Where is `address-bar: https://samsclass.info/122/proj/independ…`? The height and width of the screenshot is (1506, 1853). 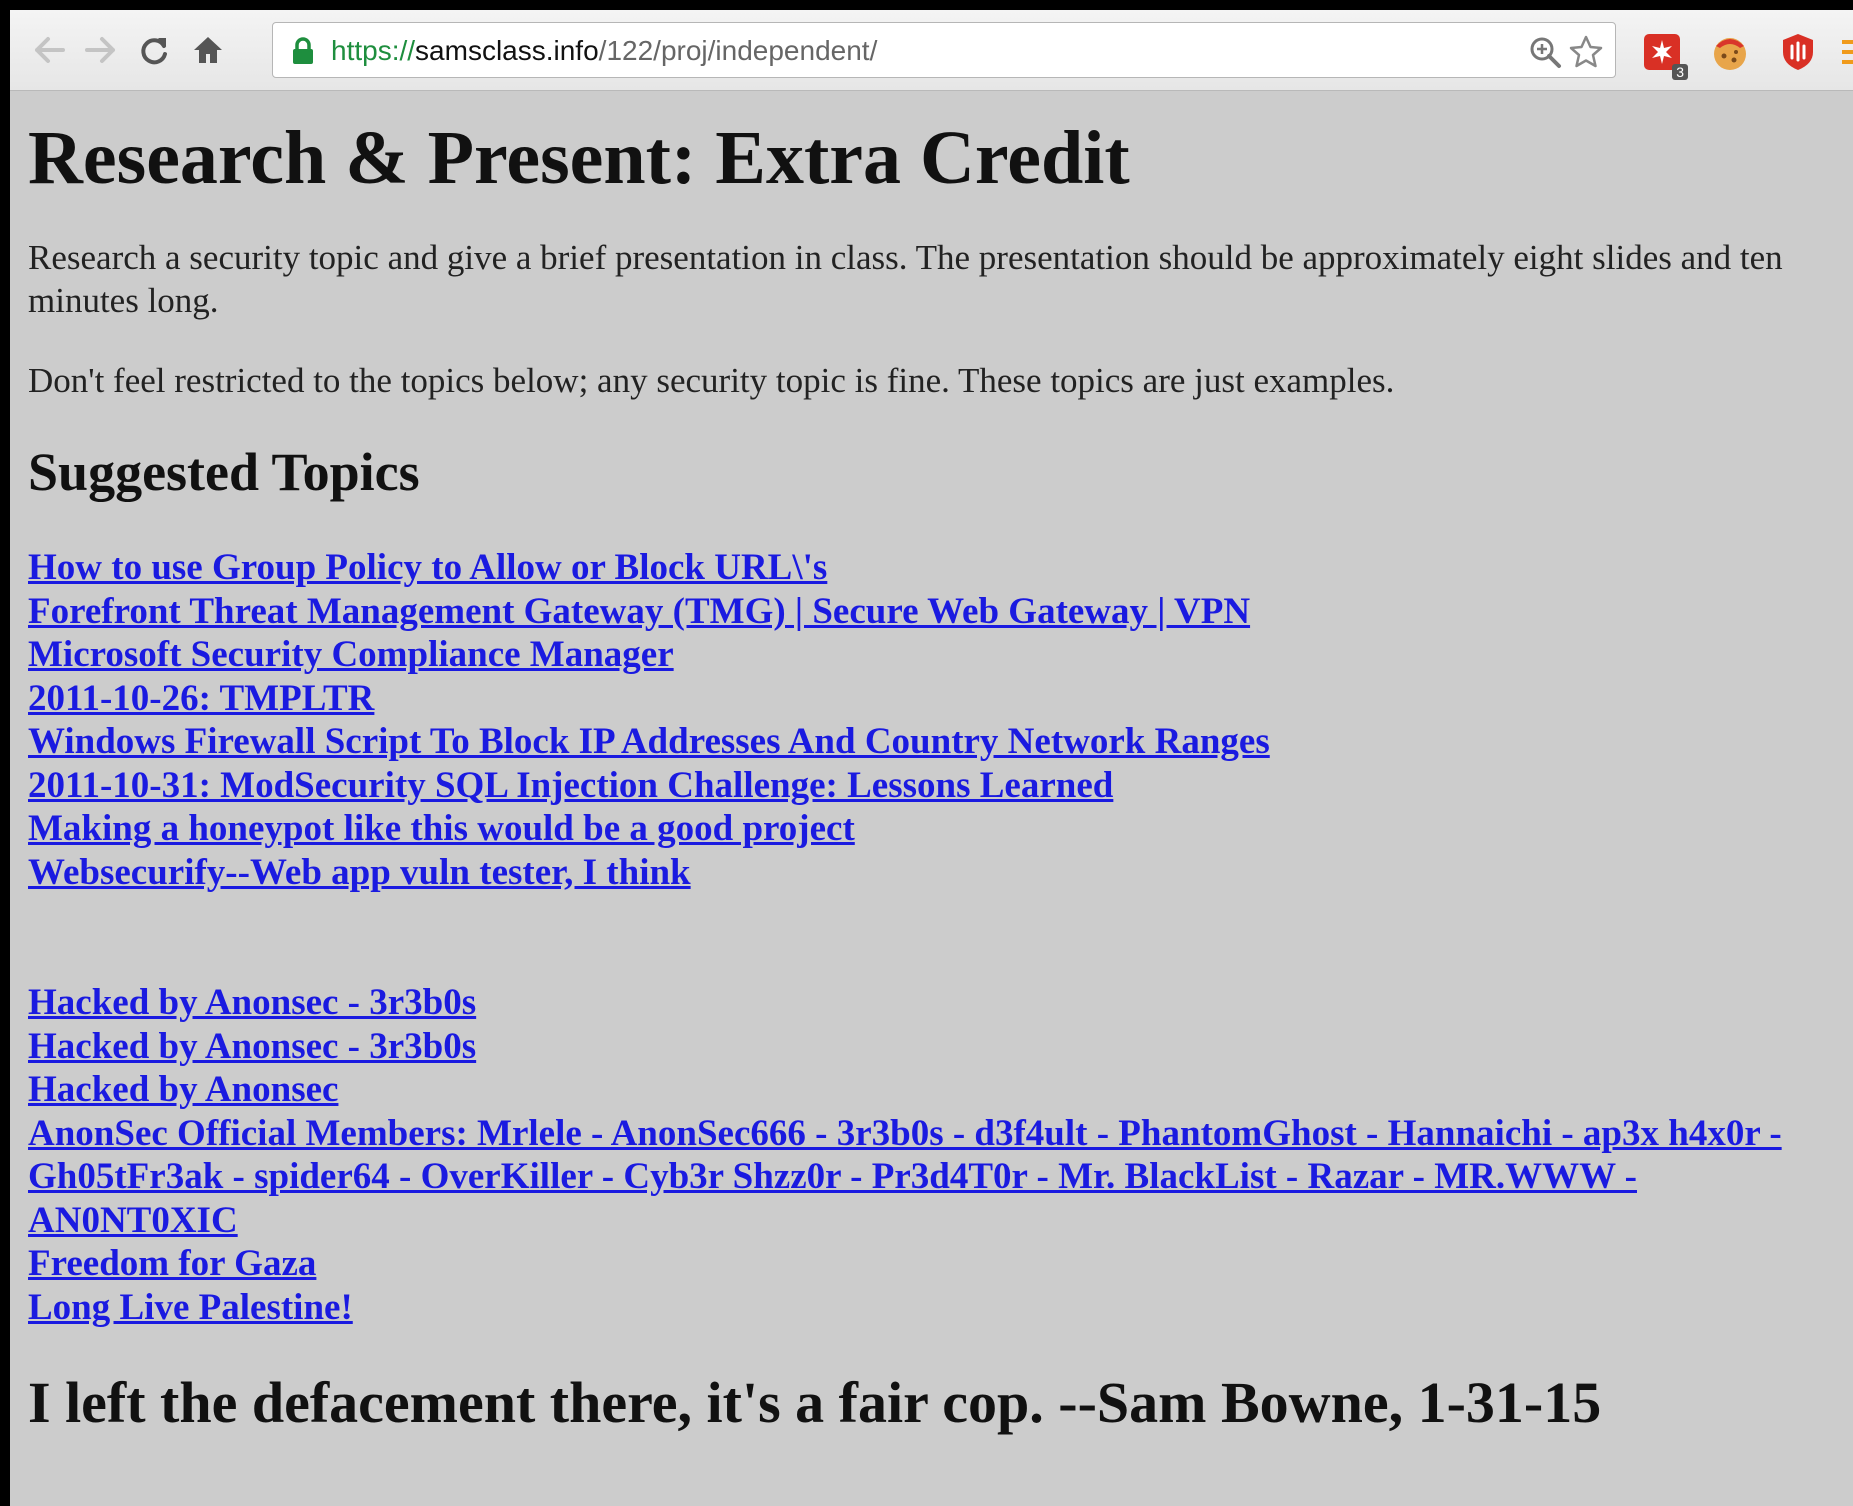
address-bar: https://samsclass.info/122/proj/independ… is located at coordinates (944, 50).